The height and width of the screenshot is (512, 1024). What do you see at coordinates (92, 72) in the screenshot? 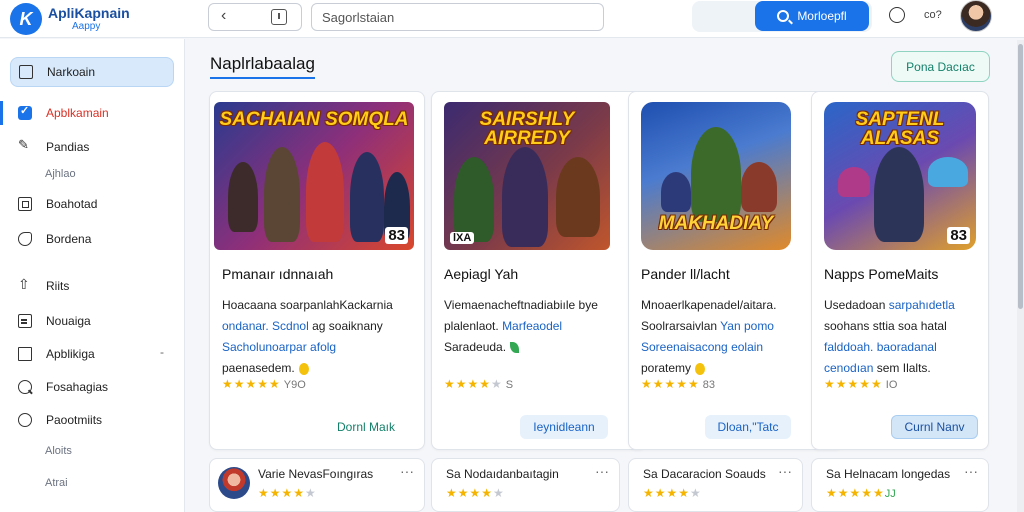
I see `sidebar-item-0: Narkoain` at bounding box center [92, 72].